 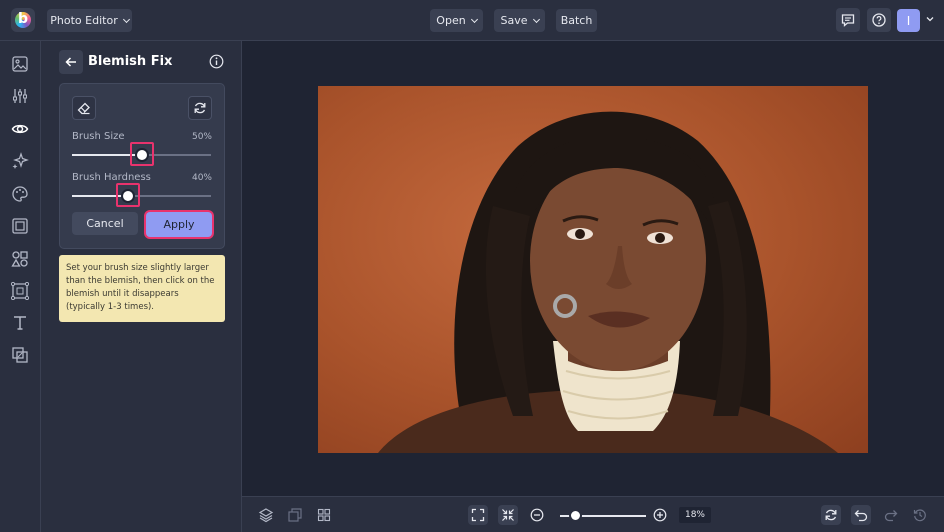 I want to click on arrow-left-icon, so click(x=70, y=62).